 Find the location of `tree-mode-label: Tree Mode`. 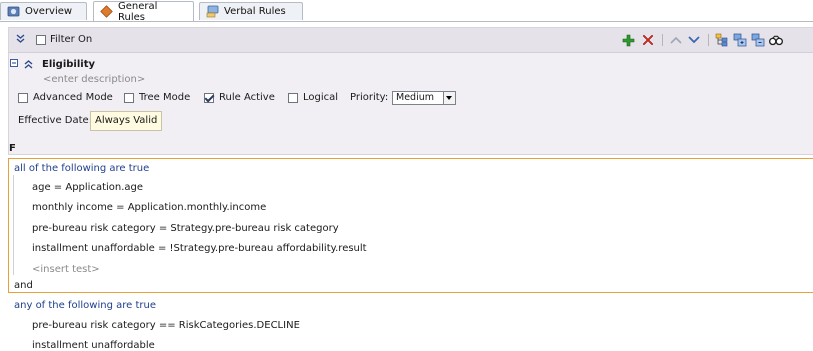

tree-mode-label: Tree Mode is located at coordinates (165, 97).